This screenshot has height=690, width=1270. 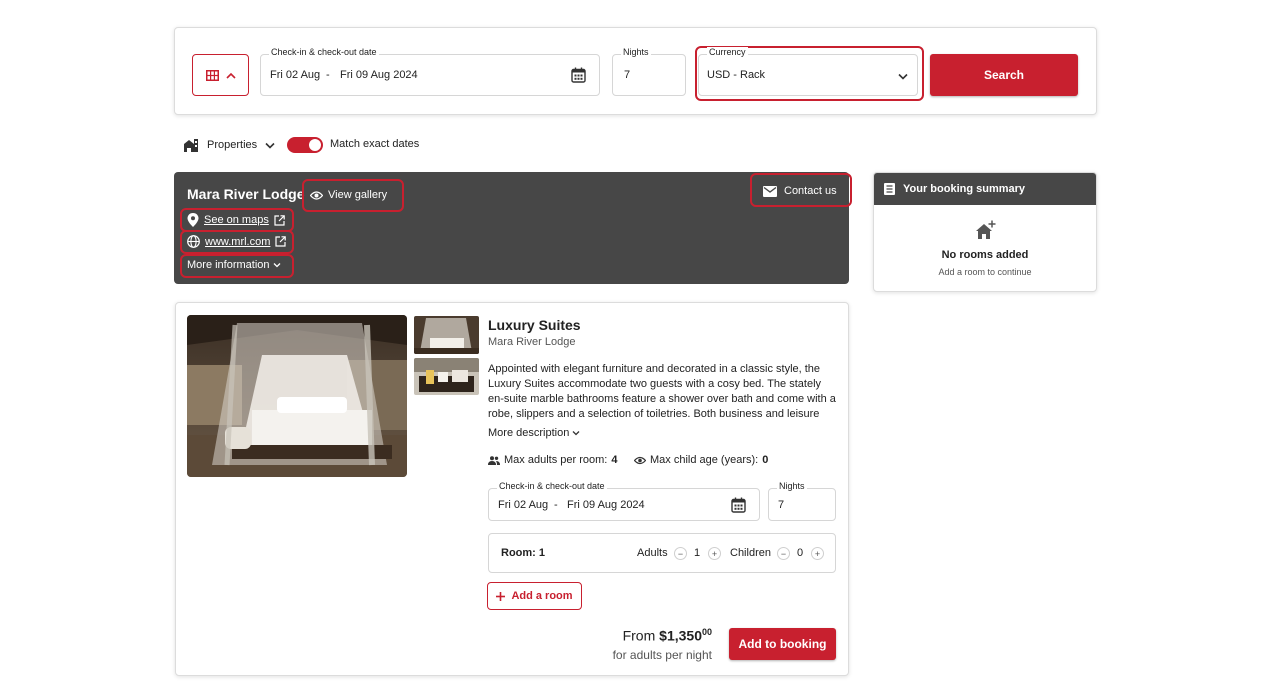 What do you see at coordinates (523, 553) in the screenshot?
I see `room-number-label: Room: 1` at bounding box center [523, 553].